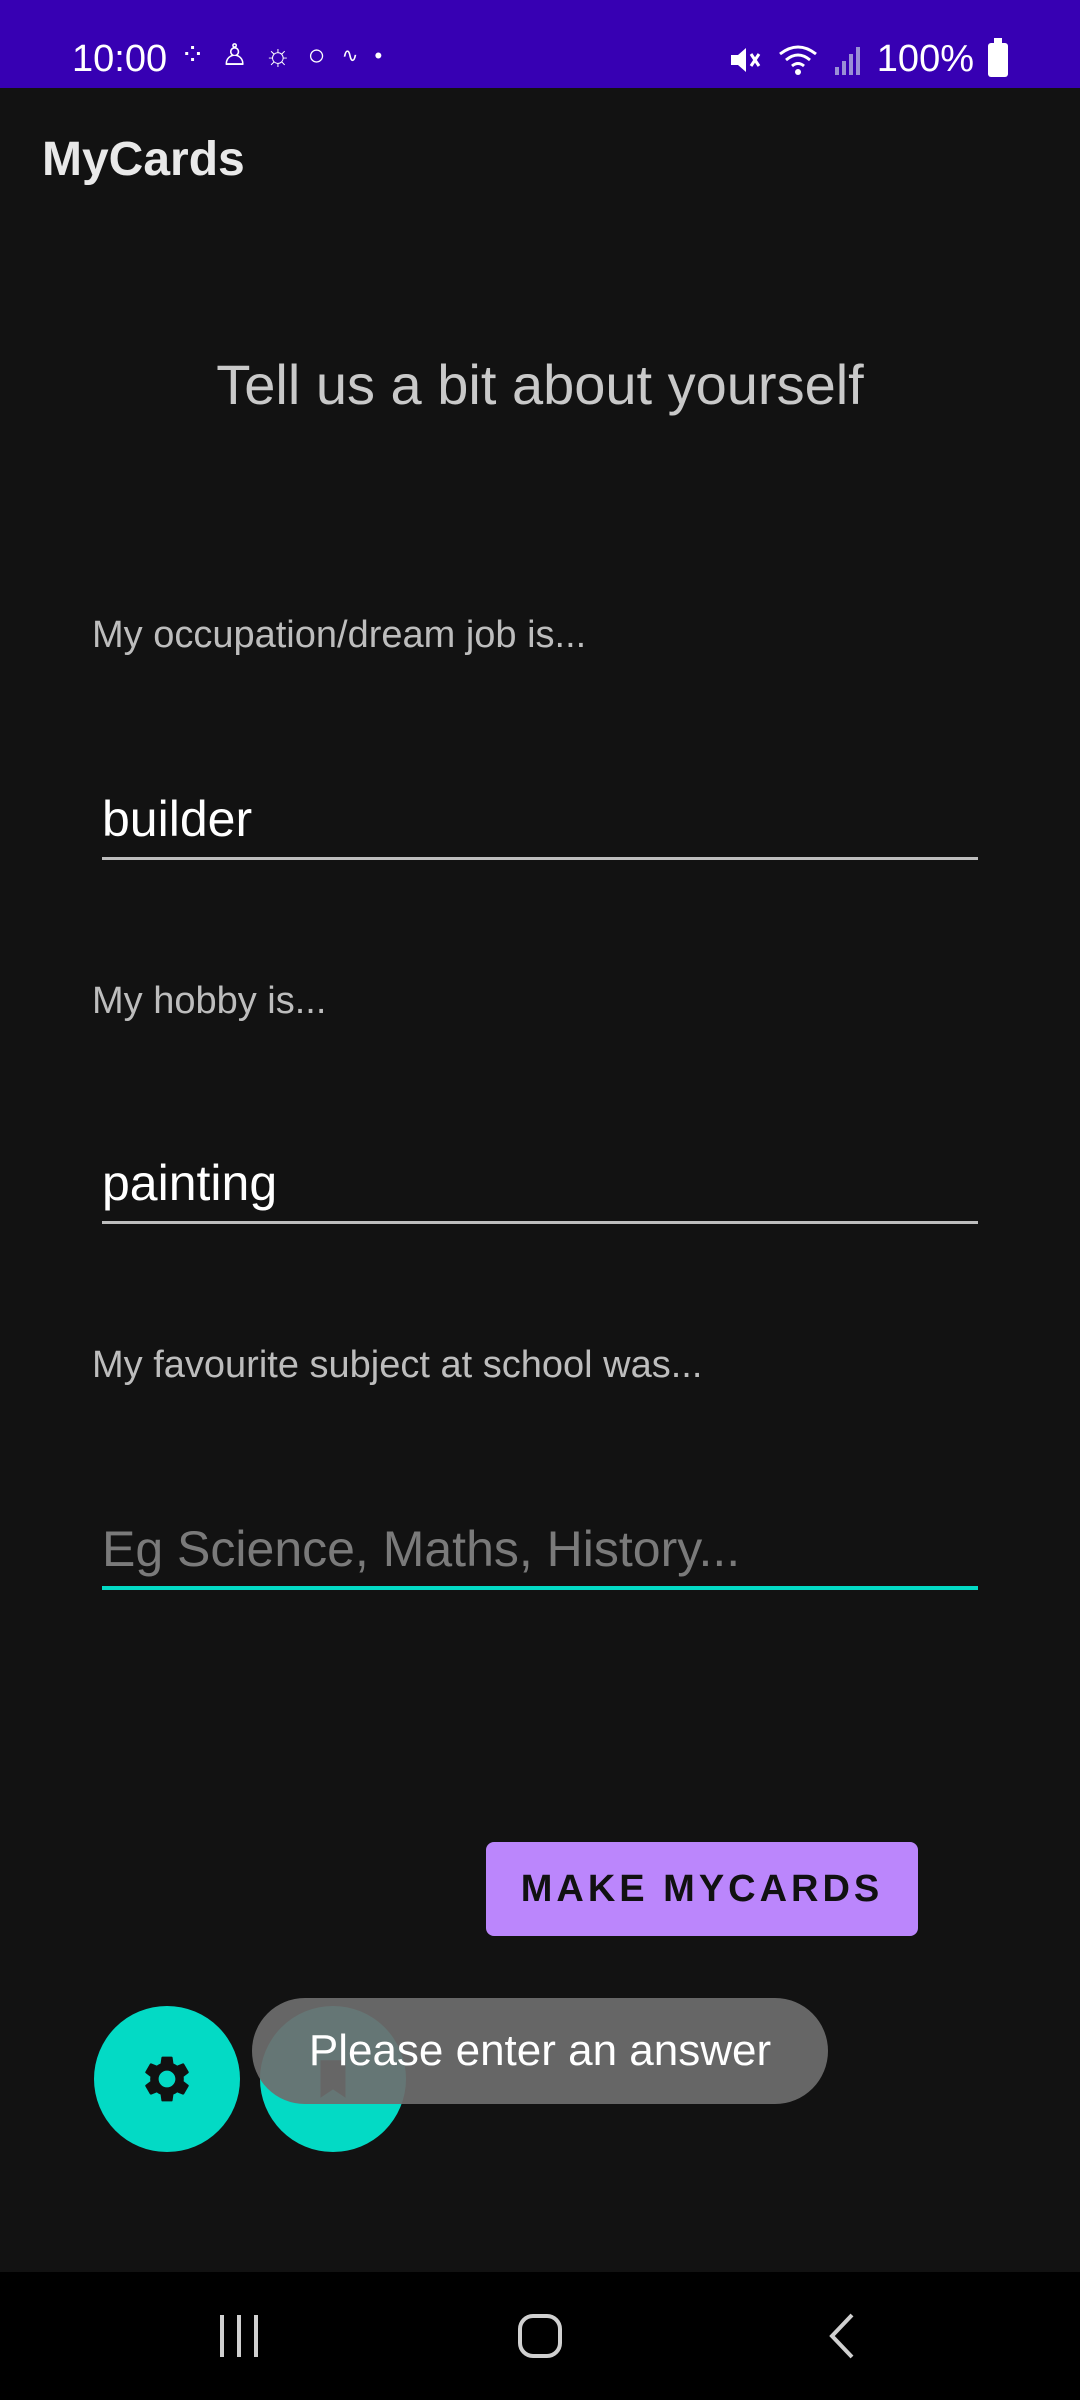 This screenshot has height=2400, width=1080. I want to click on navigation-bar, so click(540, 2336).